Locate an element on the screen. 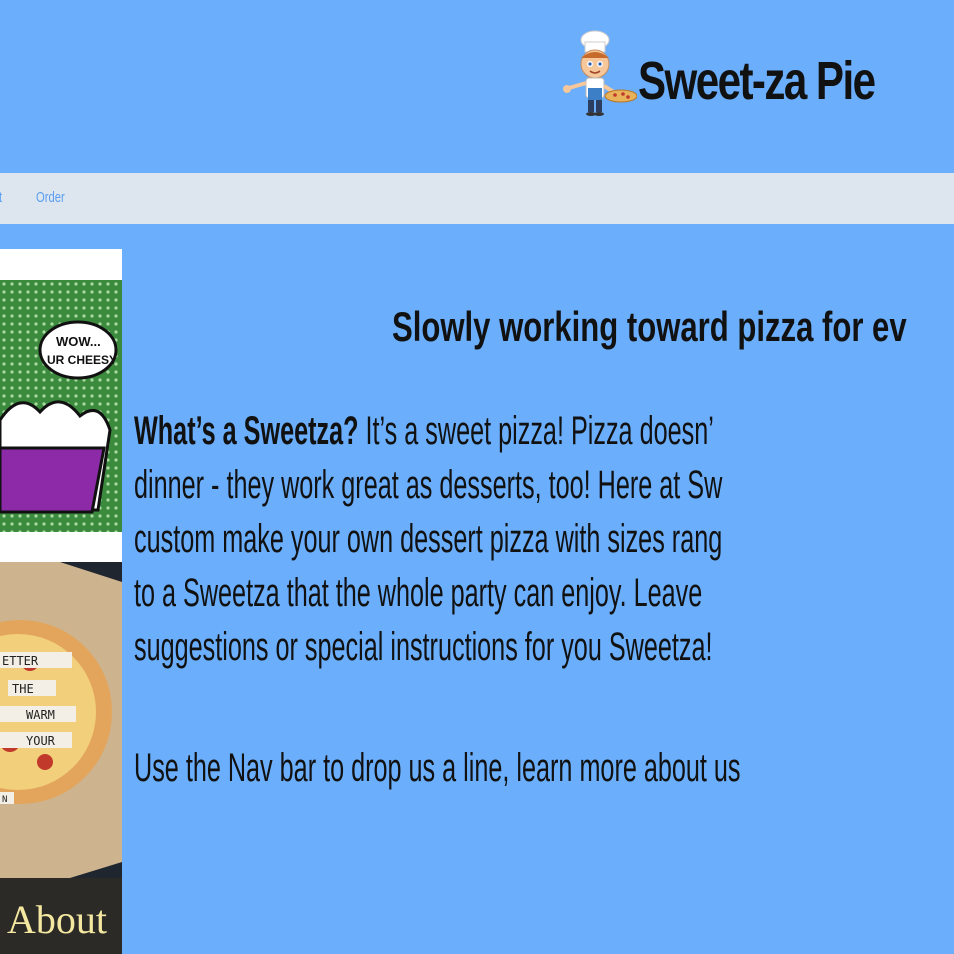 This screenshot has width=954, height=954. speech-bubble-text-2: UR CHEESY is located at coordinates (82, 360).